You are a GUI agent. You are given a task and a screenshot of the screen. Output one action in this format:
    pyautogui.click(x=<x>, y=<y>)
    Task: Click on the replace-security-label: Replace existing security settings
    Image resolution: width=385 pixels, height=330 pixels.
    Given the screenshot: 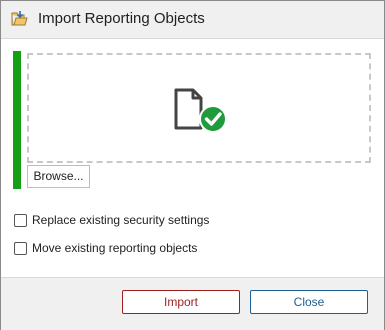 What is the action you would take?
    pyautogui.click(x=120, y=220)
    